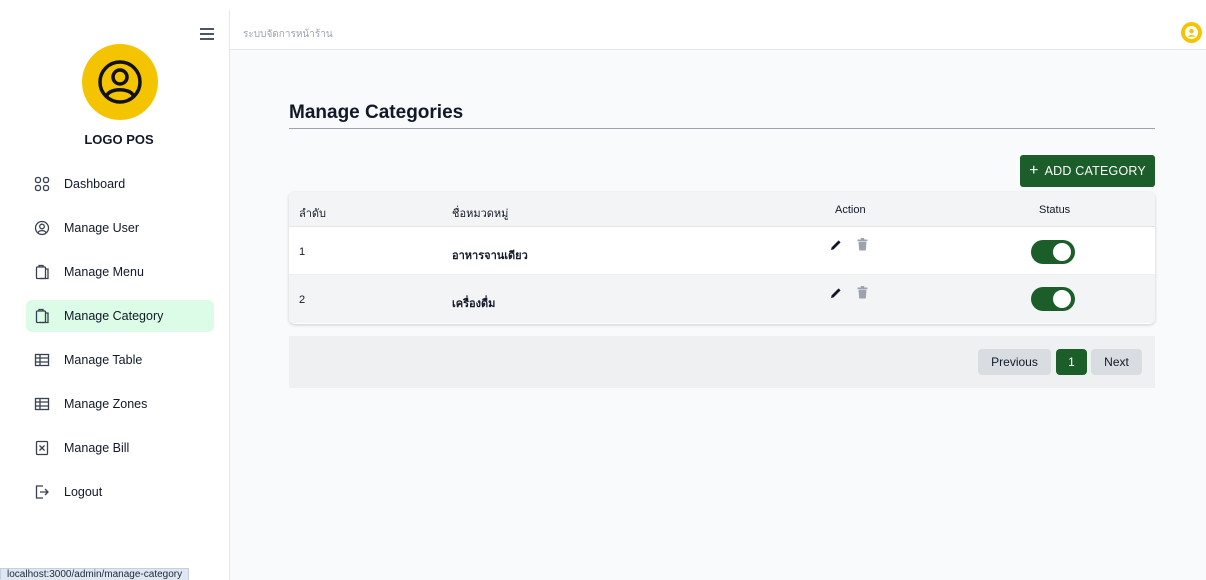 The height and width of the screenshot is (580, 1206). I want to click on logo-avatar-icon, so click(120, 82).